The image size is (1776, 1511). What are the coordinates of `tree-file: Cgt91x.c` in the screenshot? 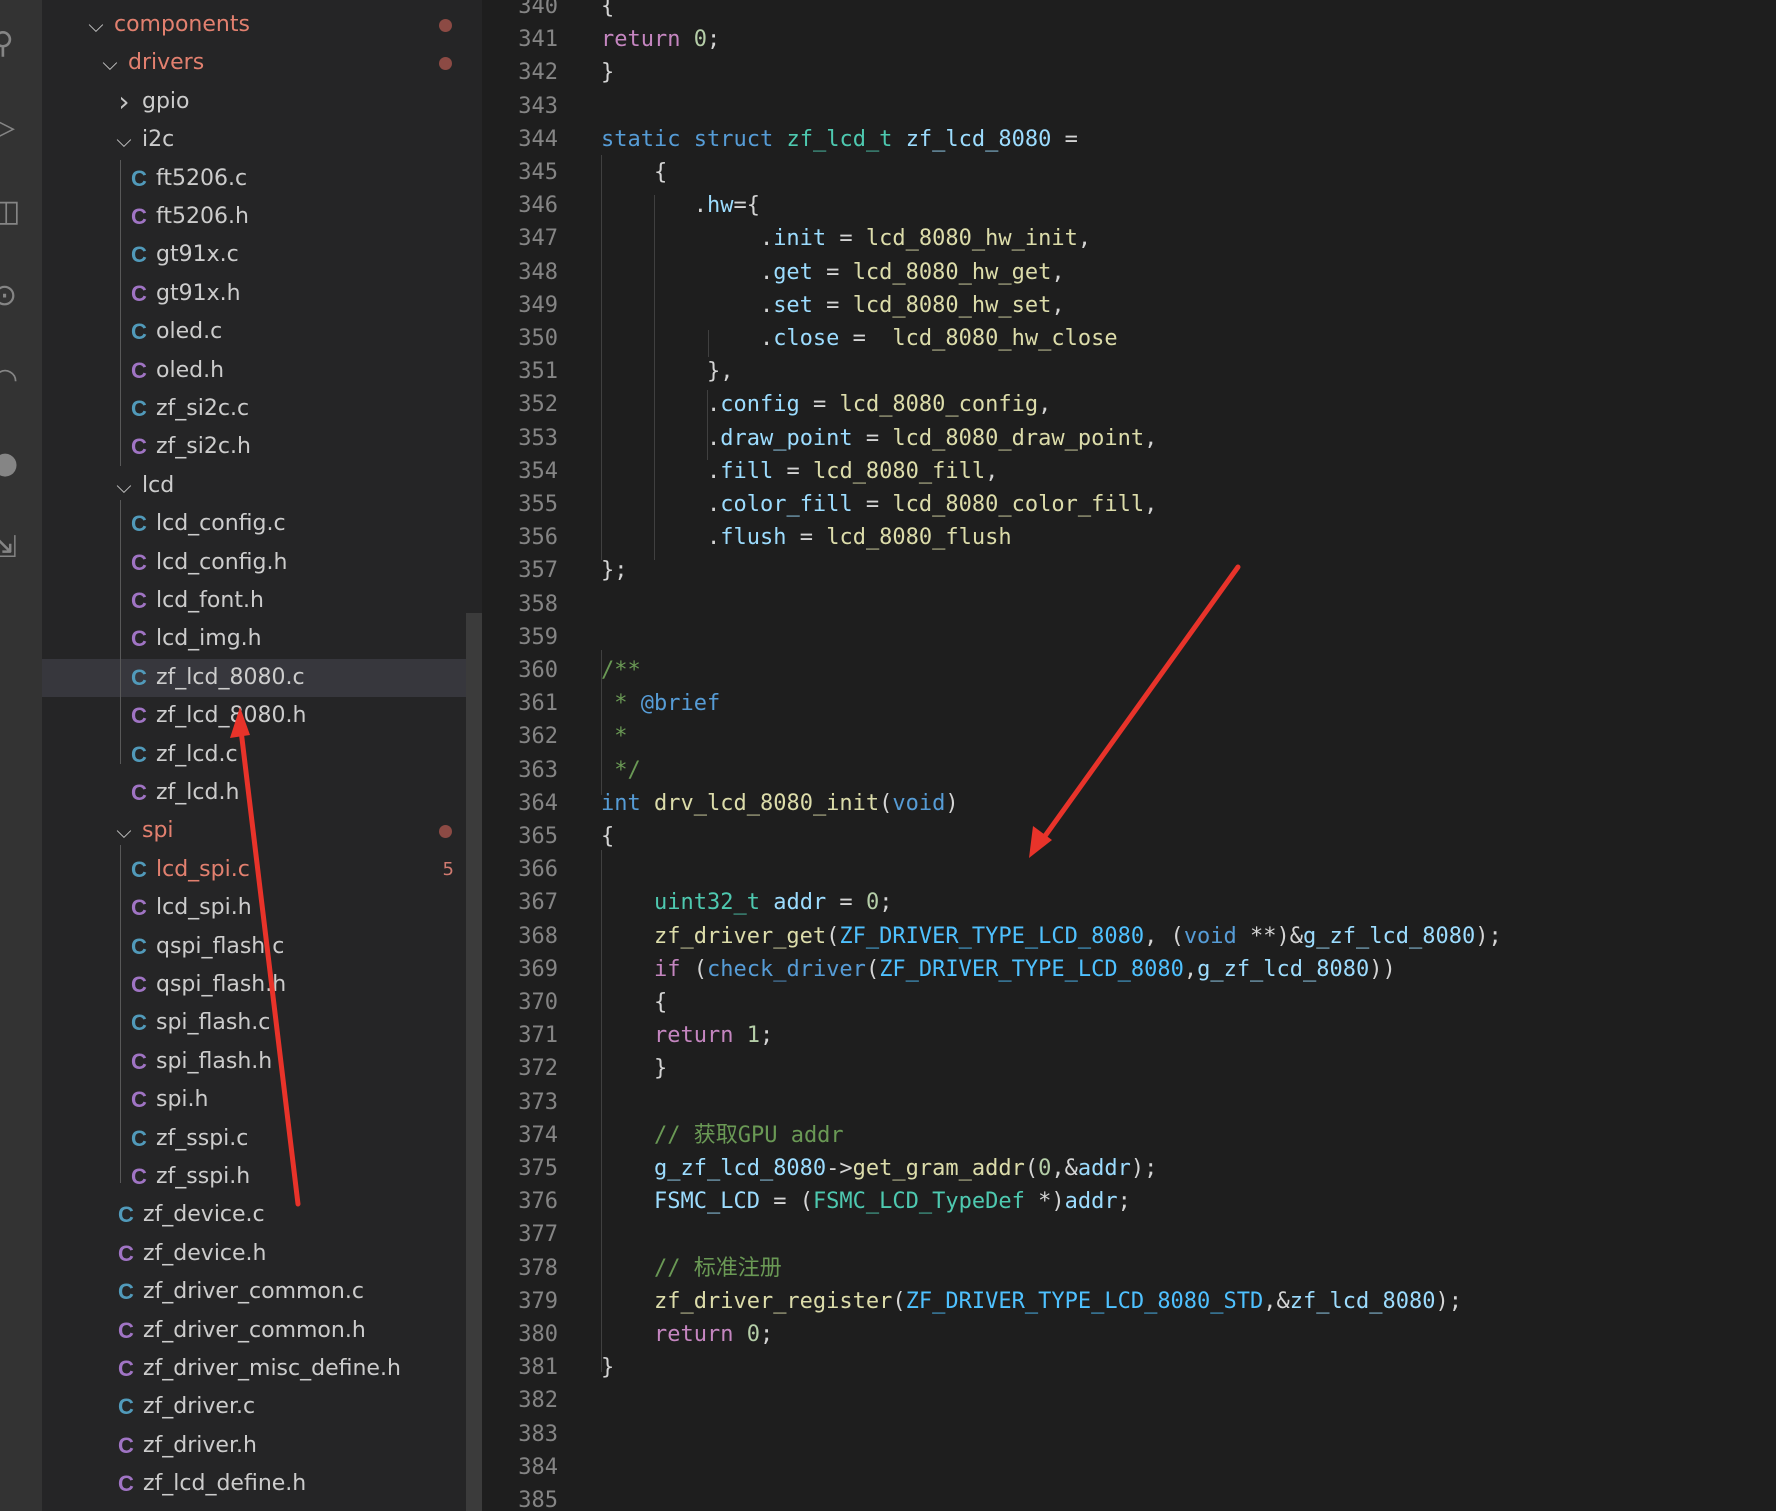 It's located at (262, 255).